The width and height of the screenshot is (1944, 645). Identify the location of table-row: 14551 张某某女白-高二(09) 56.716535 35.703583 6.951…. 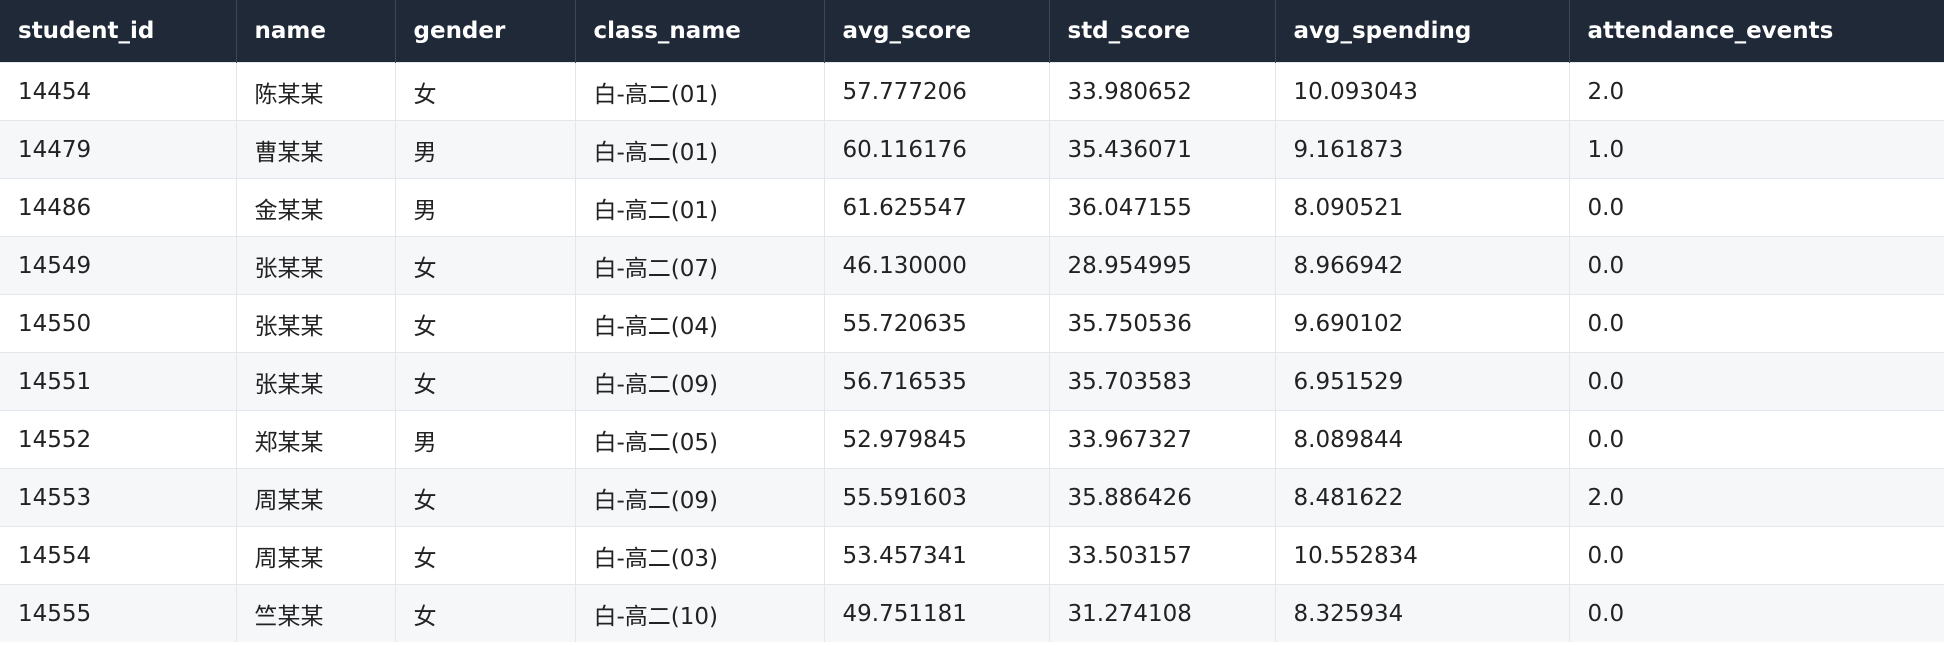
(972, 381).